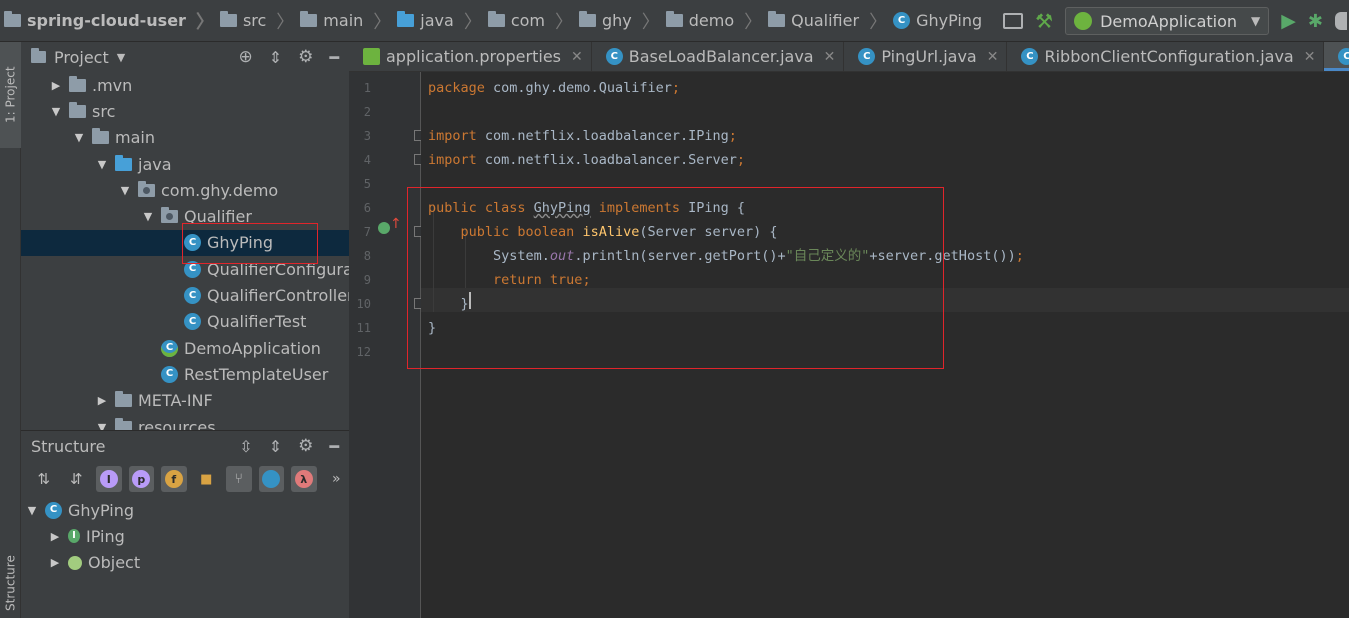  I want to click on run-icon: ▶, so click(1288, 21).